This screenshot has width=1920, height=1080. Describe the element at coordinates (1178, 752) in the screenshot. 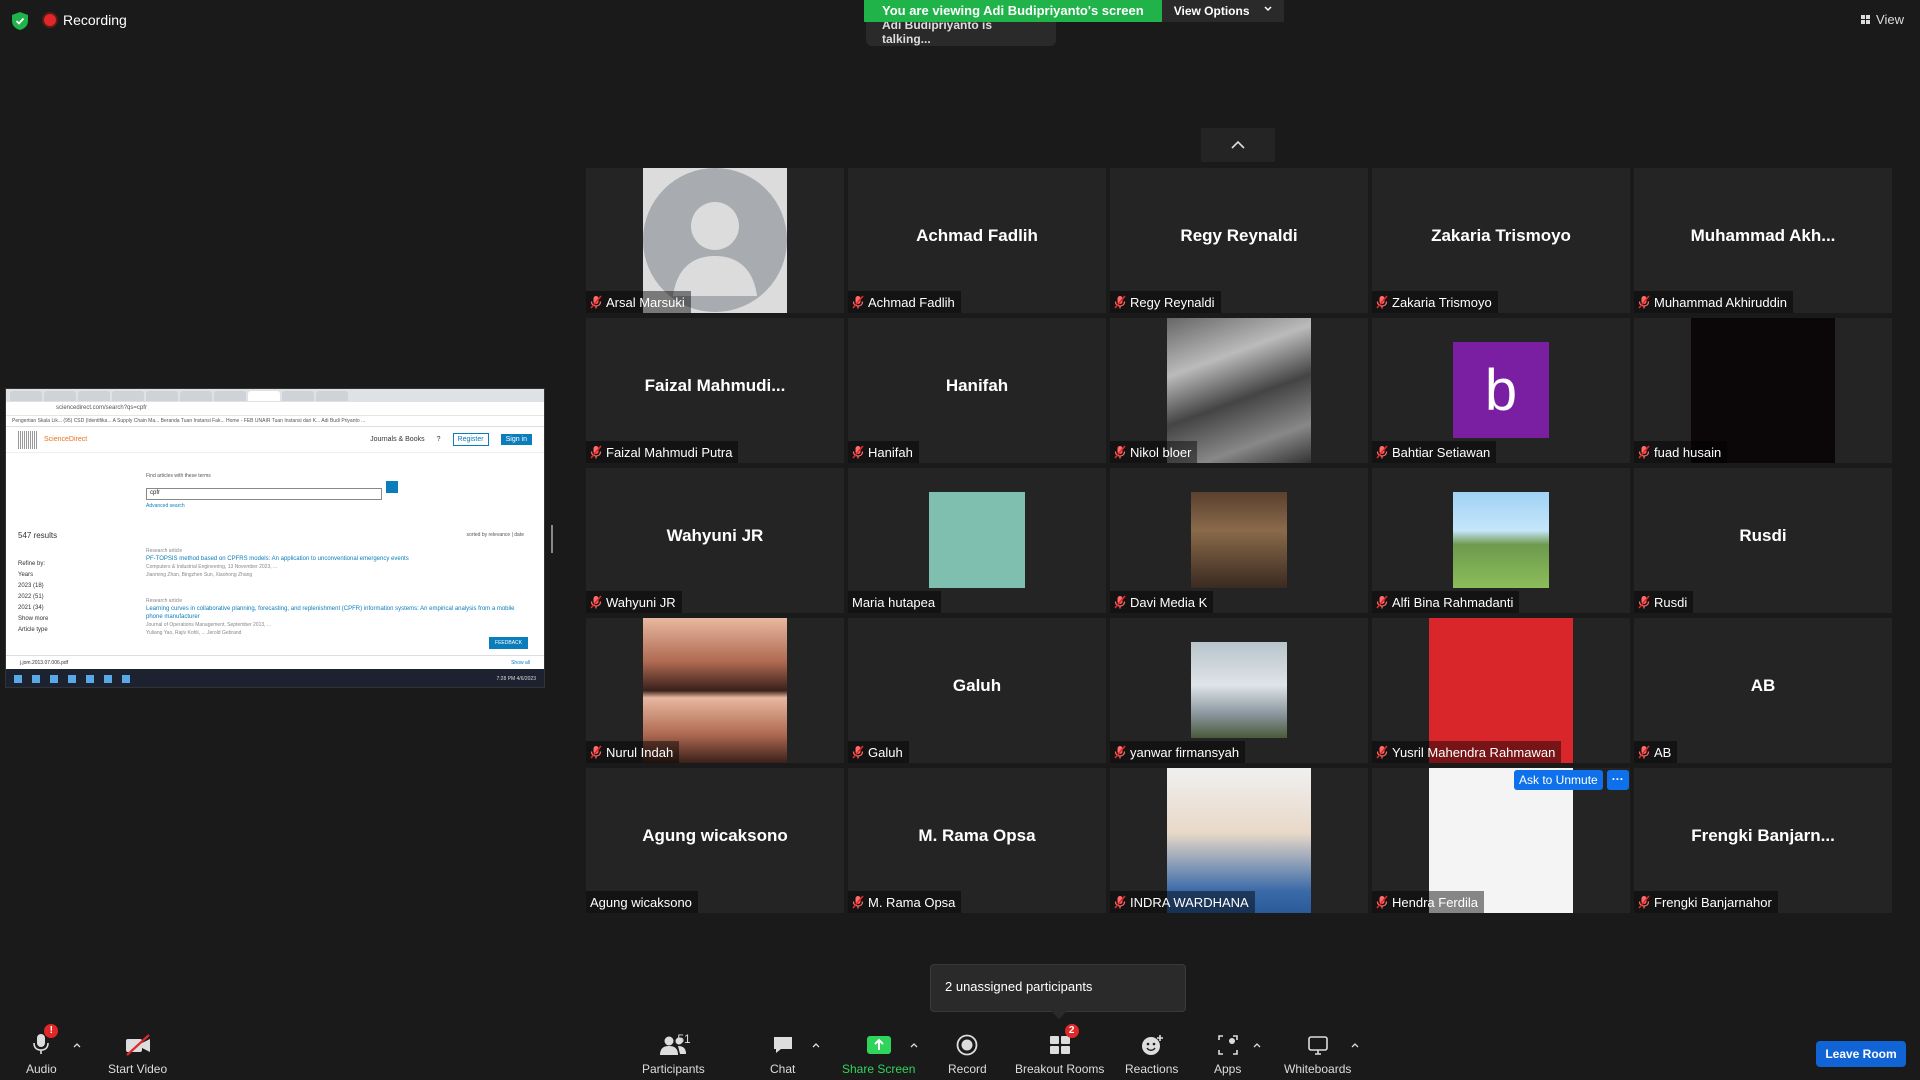

I see `participant-name-label: yanwar firmansyah` at that location.